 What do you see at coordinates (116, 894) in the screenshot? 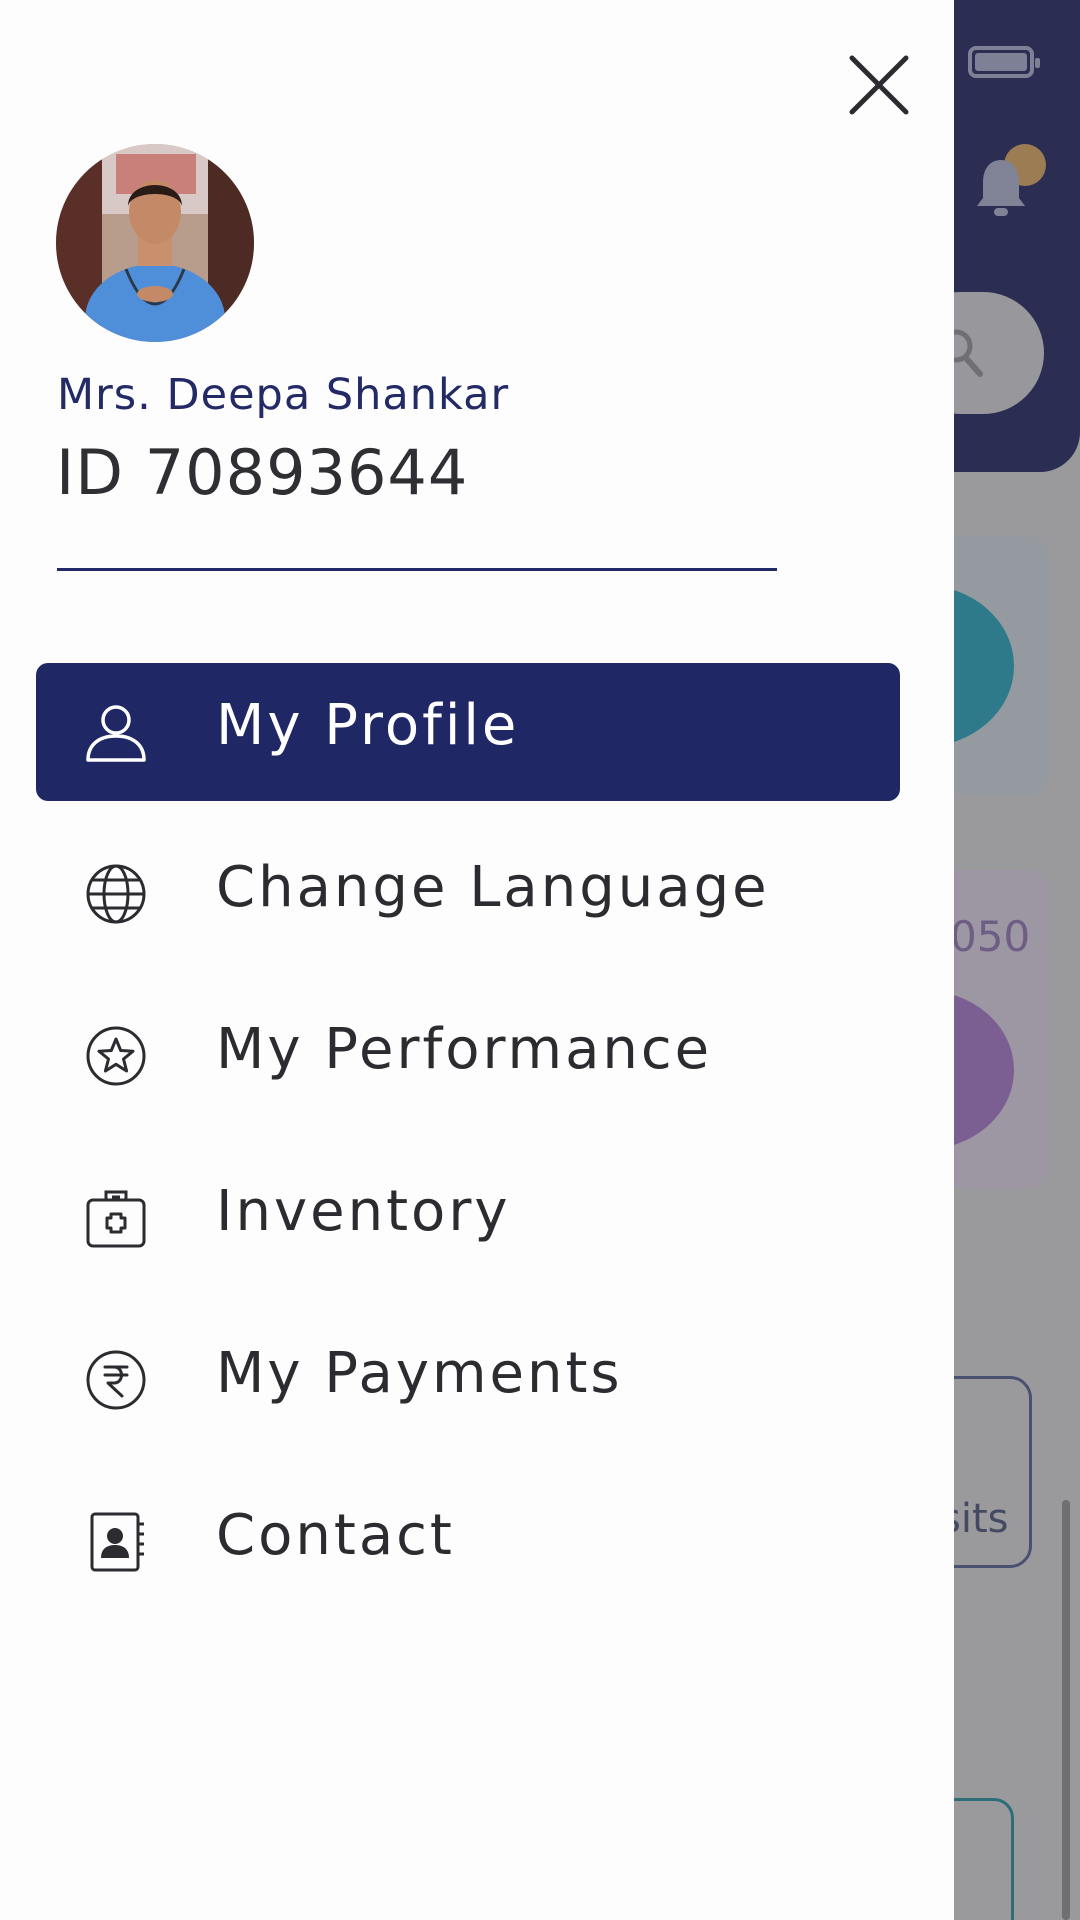
I see `globe-icon` at bounding box center [116, 894].